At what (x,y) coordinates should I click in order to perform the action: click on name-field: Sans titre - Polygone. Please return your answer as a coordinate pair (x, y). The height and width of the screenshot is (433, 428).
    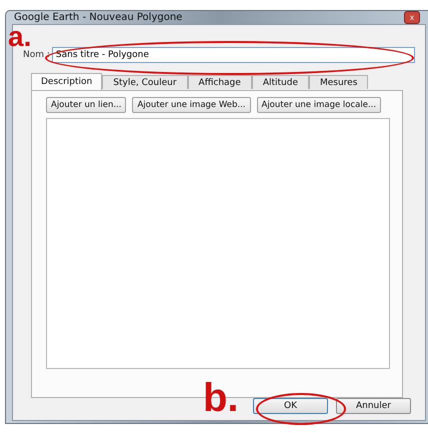
    Looking at the image, I should click on (233, 55).